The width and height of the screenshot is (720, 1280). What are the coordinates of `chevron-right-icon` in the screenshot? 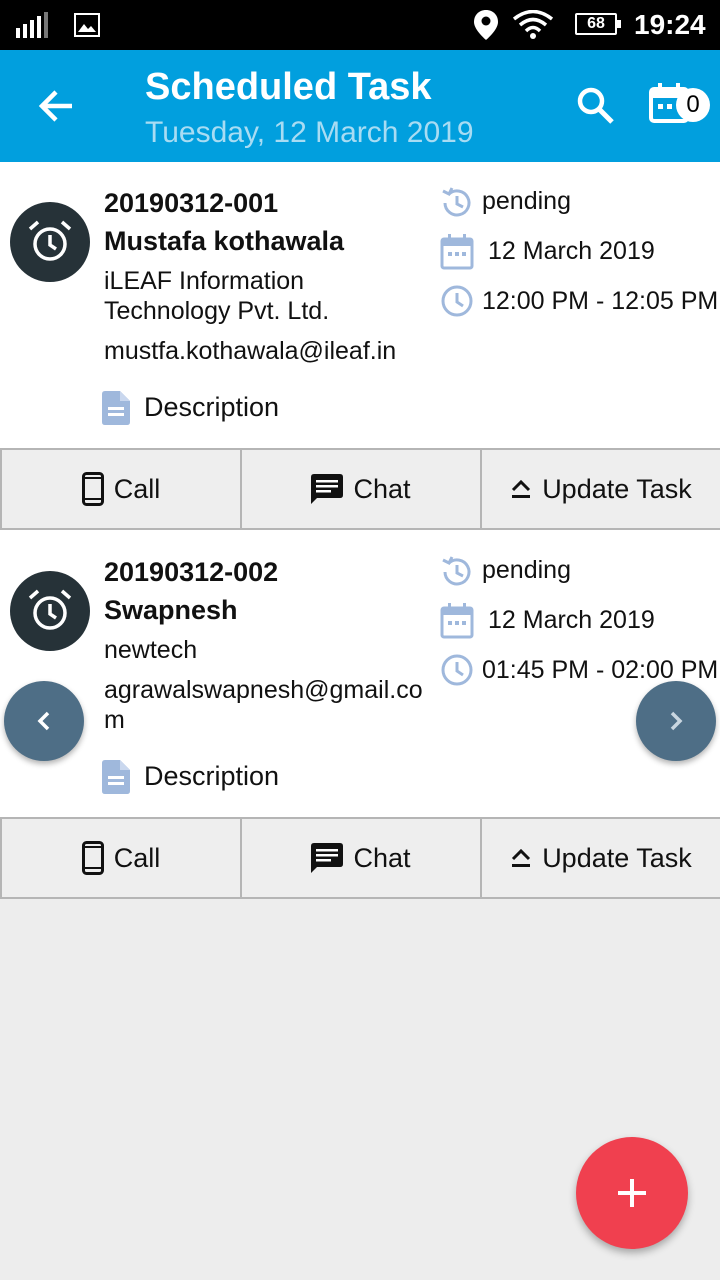 It's located at (676, 721).